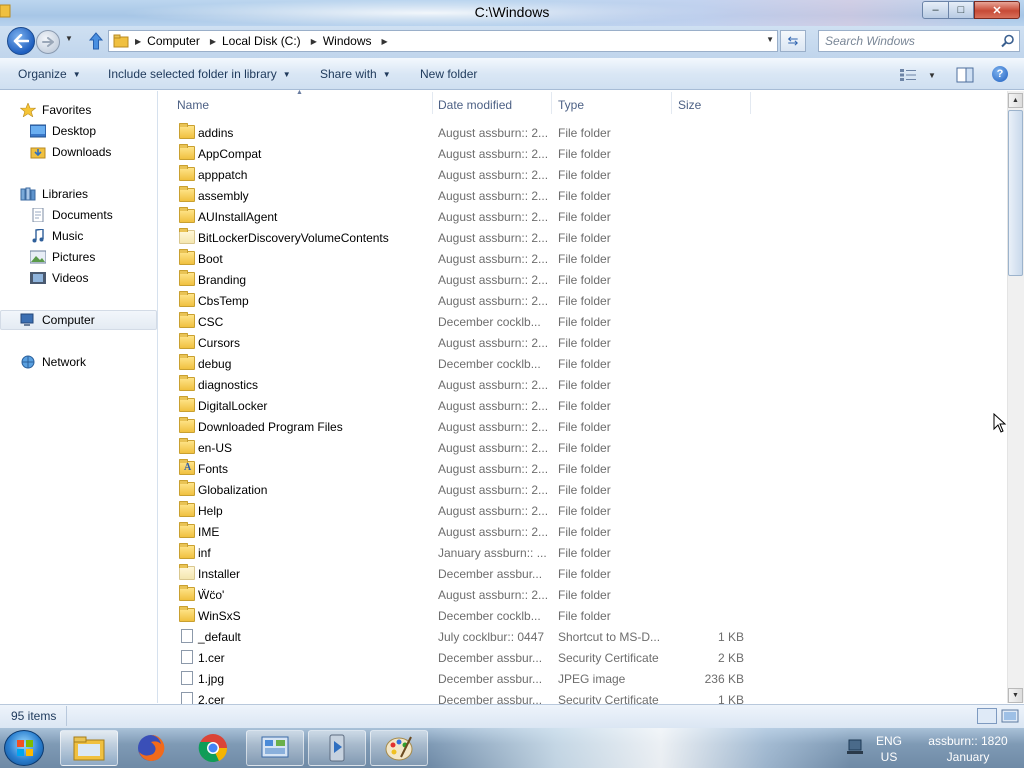 This screenshot has height=768, width=1024. Describe the element at coordinates (870, 41) in the screenshot. I see `search-placeholder: Search Windows` at that location.